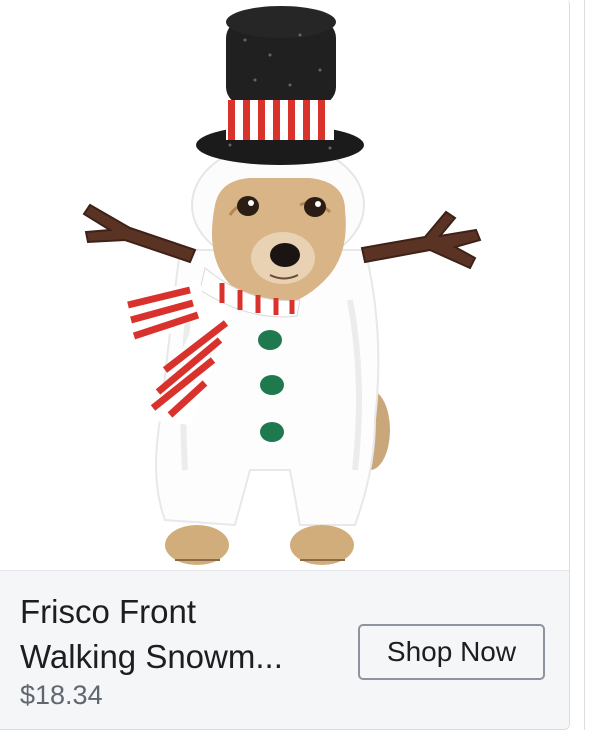 This screenshot has height=736, width=592. What do you see at coordinates (61, 695) in the screenshot?
I see `product-price: $18.34` at bounding box center [61, 695].